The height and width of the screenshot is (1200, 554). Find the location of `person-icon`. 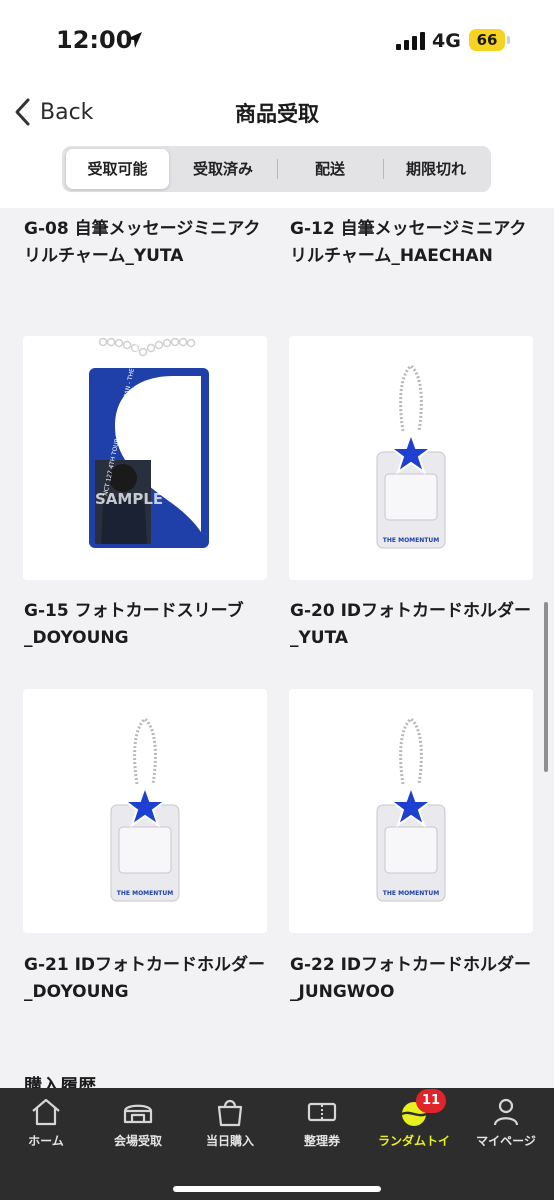

person-icon is located at coordinates (506, 1112).